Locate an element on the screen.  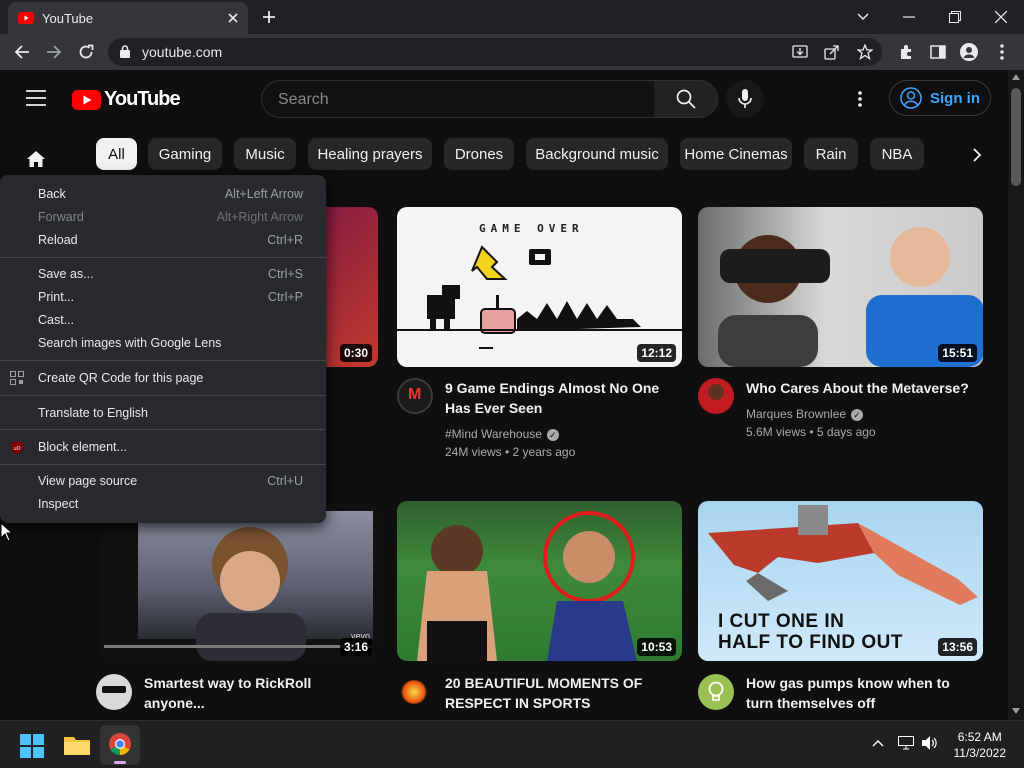
thumbnail-face-icon is located at coordinates (239, 582).